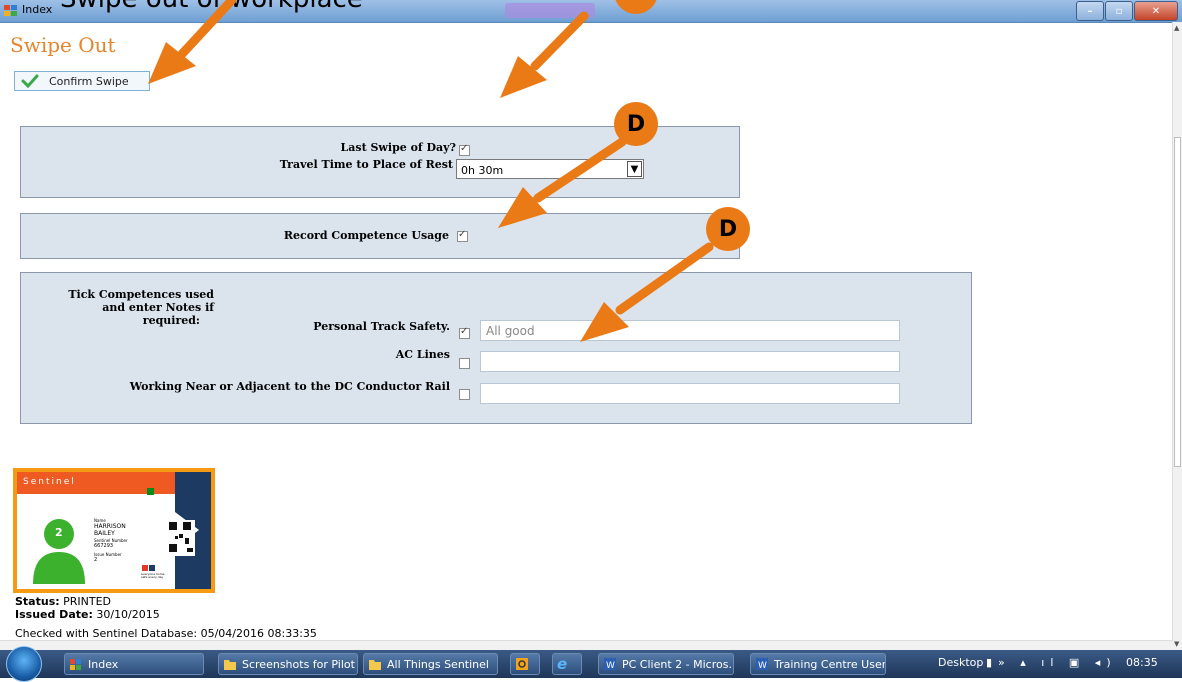  I want to click on id-card-issue: 2, so click(96, 560).